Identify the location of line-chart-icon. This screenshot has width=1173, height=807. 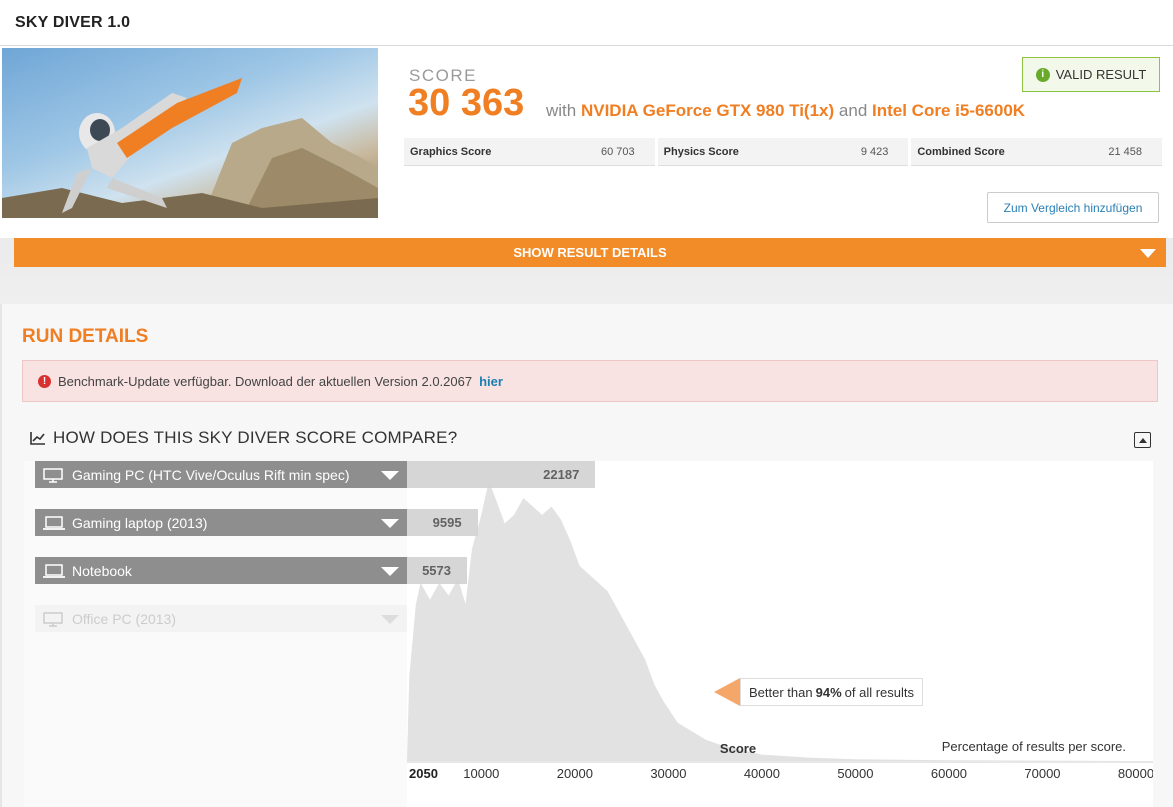
(37, 438).